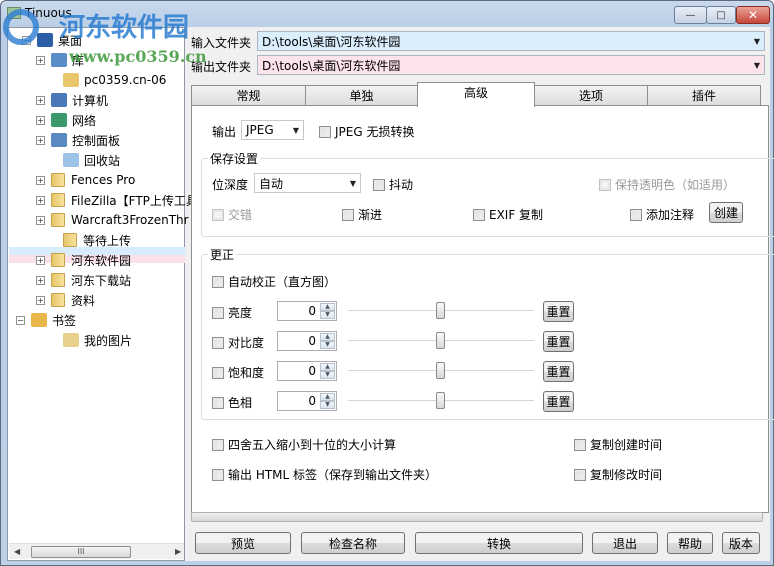 Image resolution: width=774 pixels, height=566 pixels. What do you see at coordinates (324, 474) in the screenshot?
I see `output-html-checkbox: 输出 HTML 标签（保存到输出文件夹）` at bounding box center [324, 474].